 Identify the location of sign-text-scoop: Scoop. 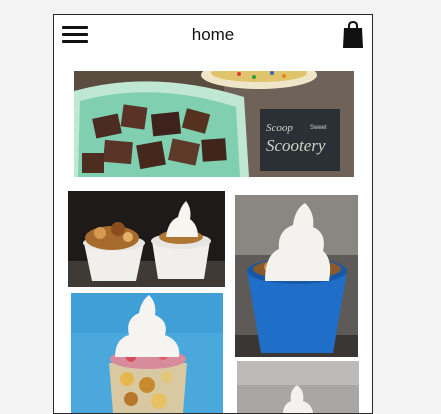
(279, 128).